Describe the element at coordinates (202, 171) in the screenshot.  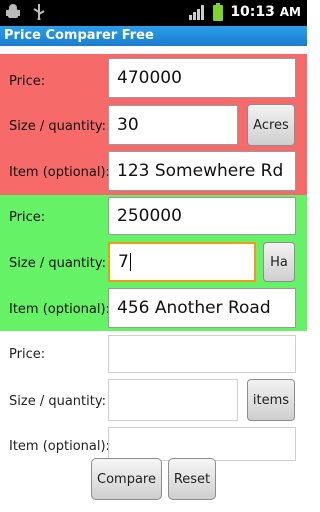
I see `item-input: 123 Somewhere Rd` at that location.